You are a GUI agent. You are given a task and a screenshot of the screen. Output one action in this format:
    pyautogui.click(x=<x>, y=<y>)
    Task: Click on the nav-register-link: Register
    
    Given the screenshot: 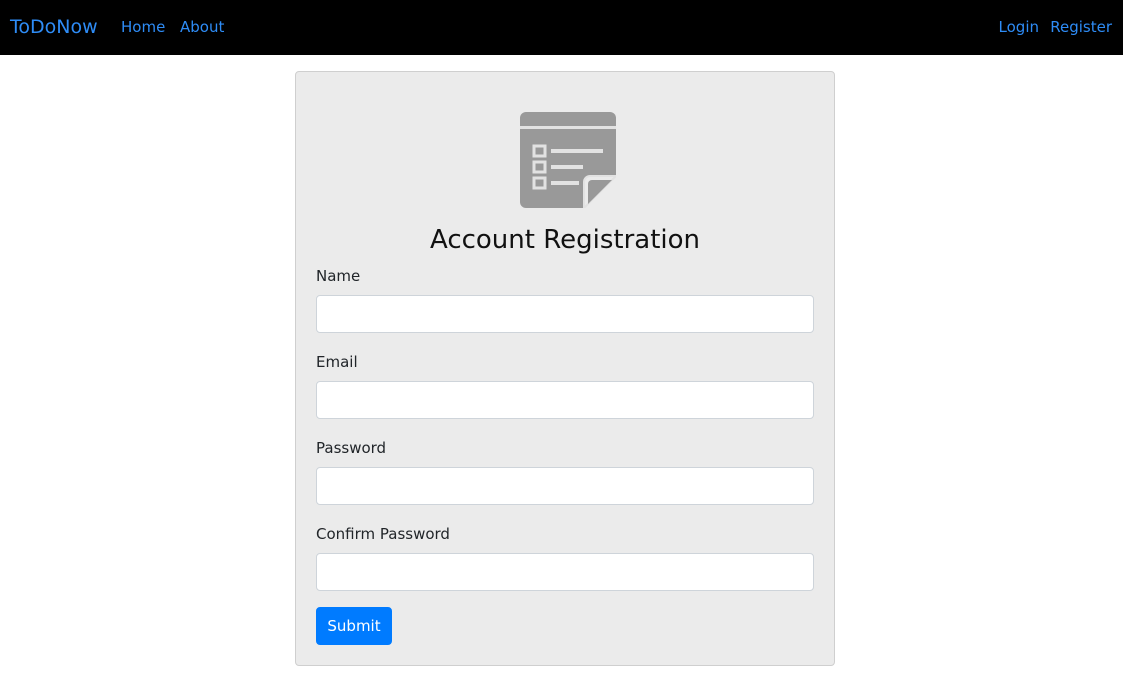 What is the action you would take?
    pyautogui.click(x=1081, y=27)
    